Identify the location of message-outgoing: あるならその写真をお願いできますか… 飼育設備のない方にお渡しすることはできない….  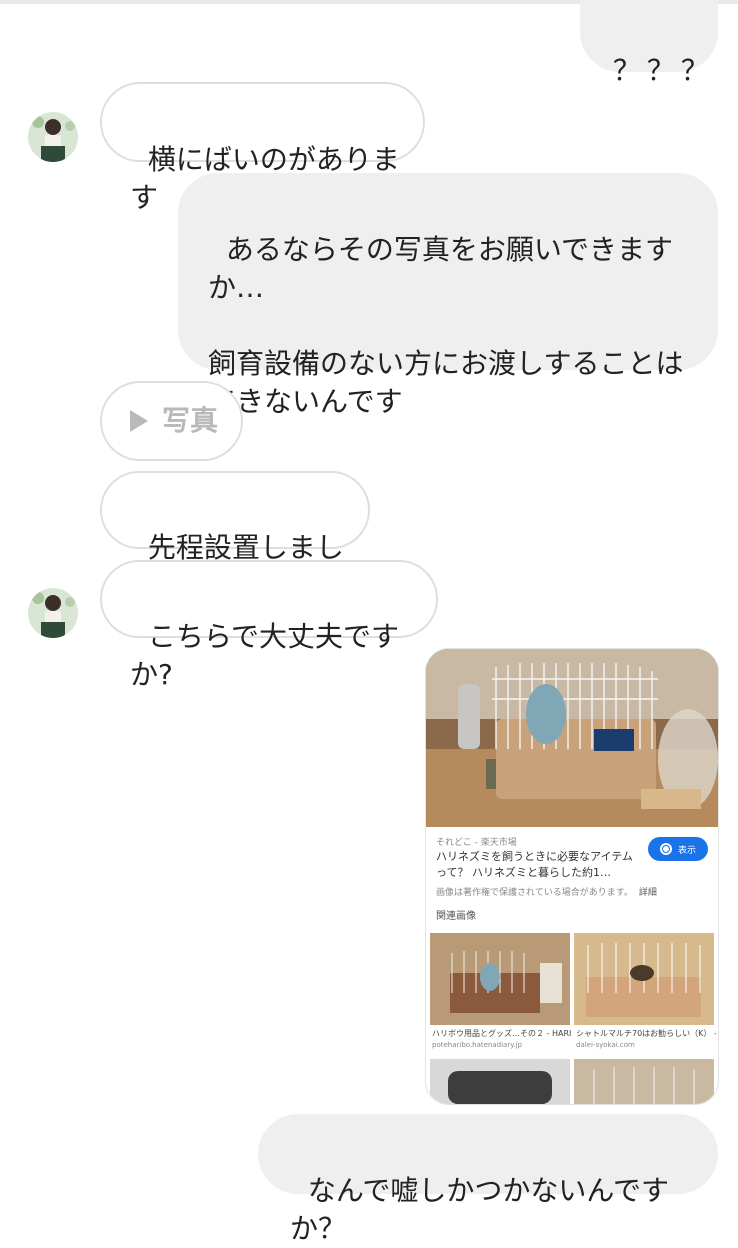
(448, 295).